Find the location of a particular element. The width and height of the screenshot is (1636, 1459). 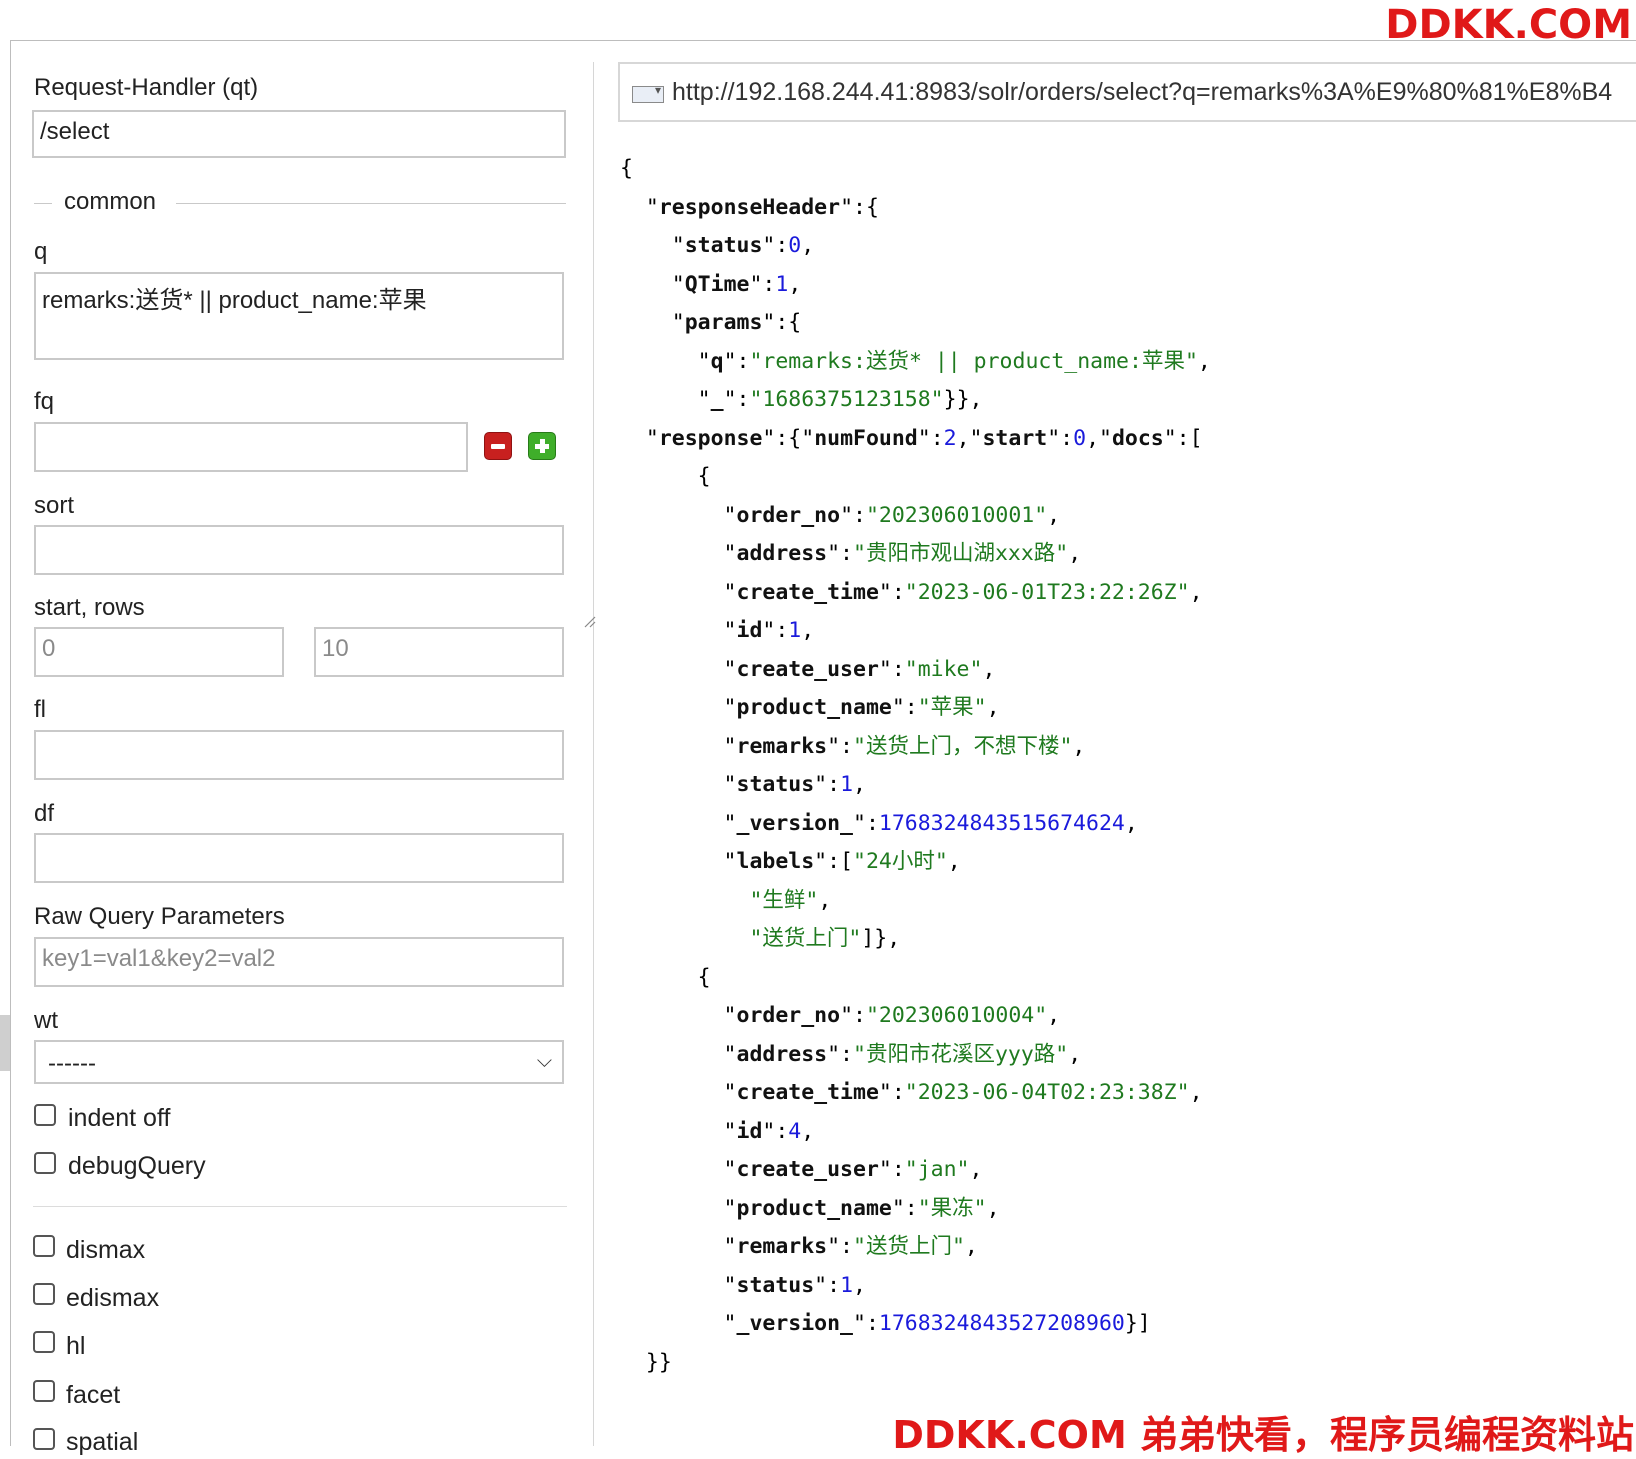

spatial-checkbox is located at coordinates (44, 1439).